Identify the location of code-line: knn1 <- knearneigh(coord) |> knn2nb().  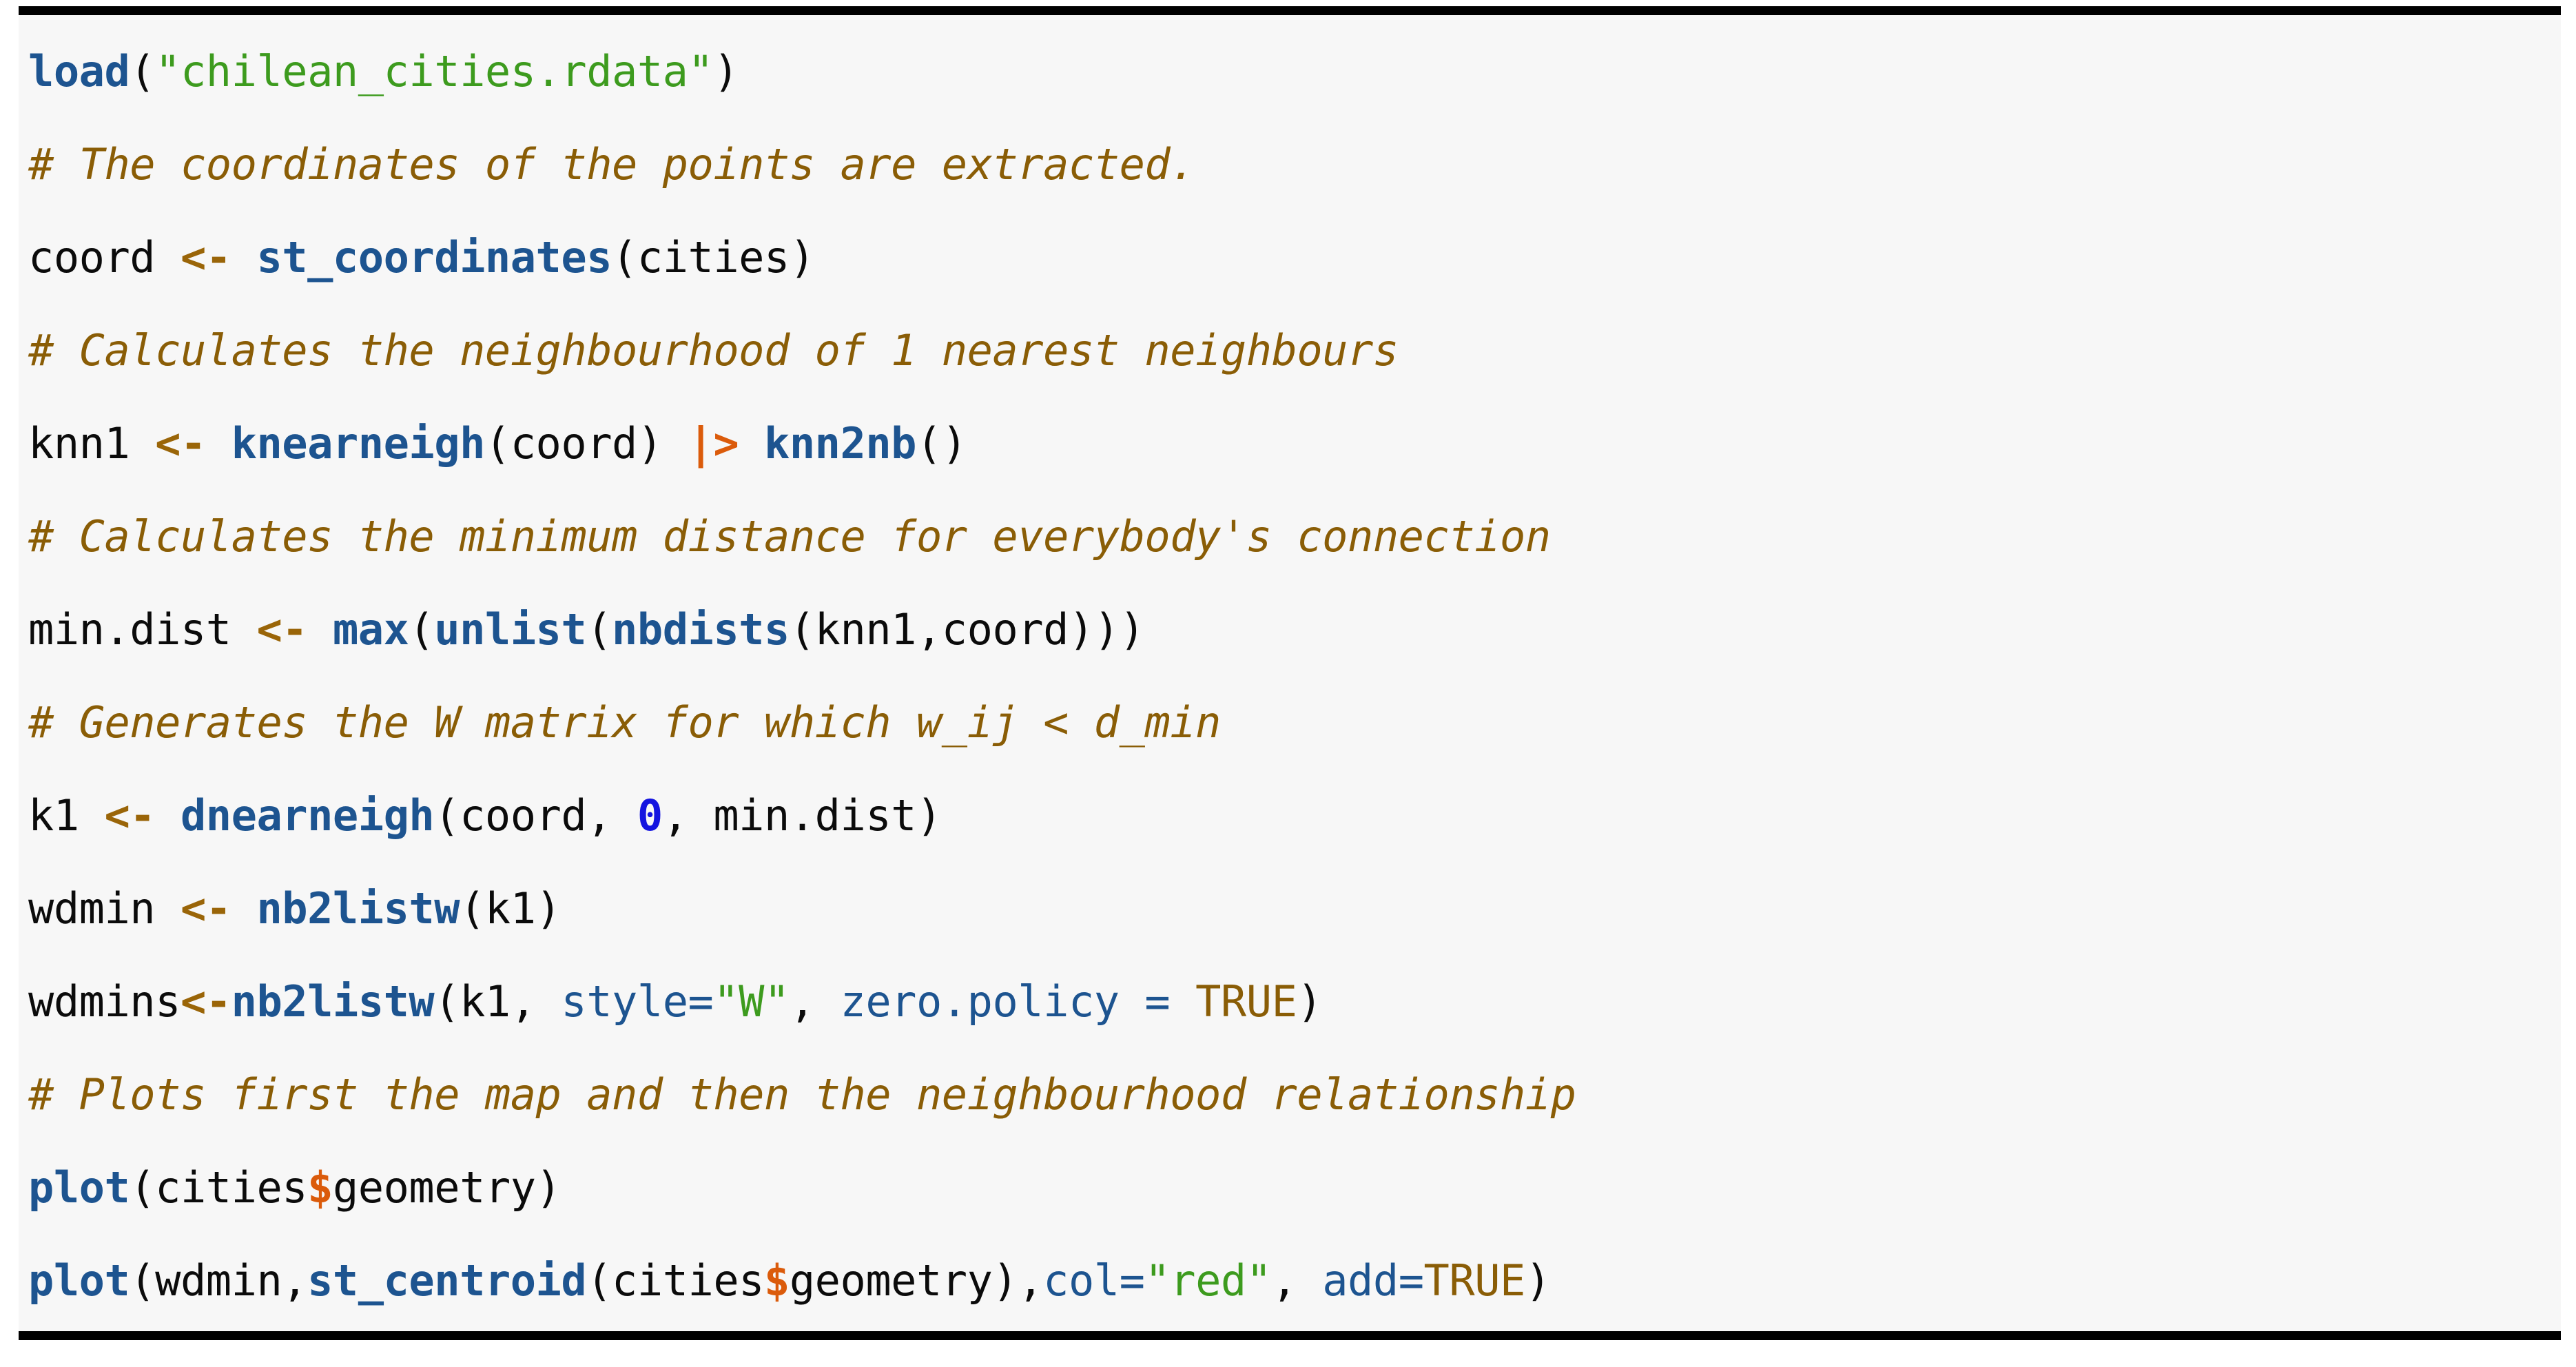
(1290, 443).